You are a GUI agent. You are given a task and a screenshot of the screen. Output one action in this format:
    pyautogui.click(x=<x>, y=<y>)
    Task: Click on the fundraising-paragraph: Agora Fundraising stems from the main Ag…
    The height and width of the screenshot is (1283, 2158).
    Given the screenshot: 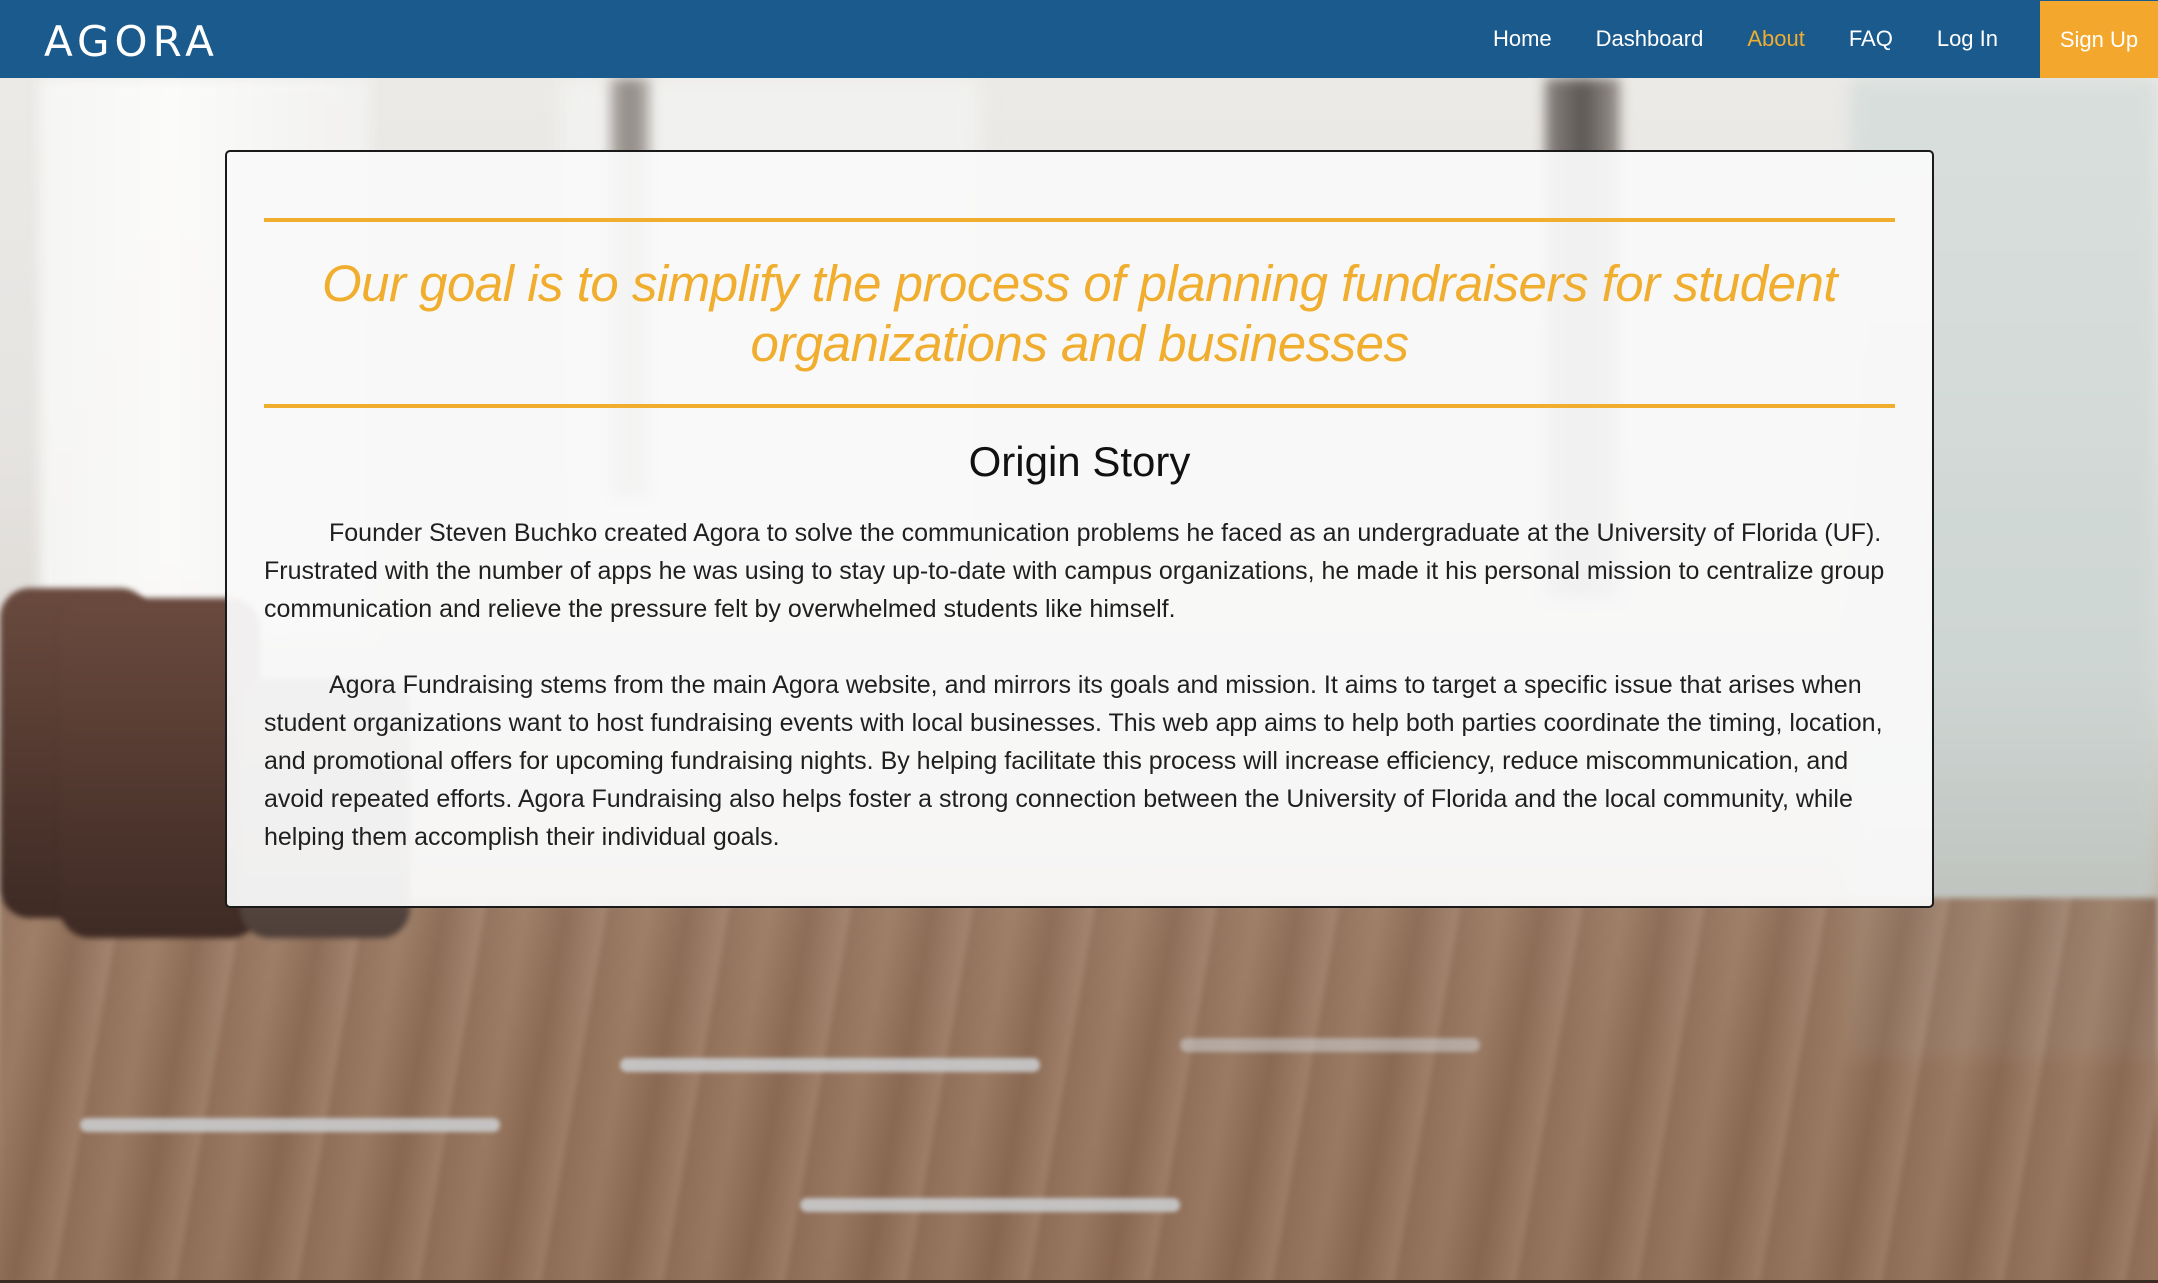 What is the action you would take?
    pyautogui.click(x=1073, y=761)
    